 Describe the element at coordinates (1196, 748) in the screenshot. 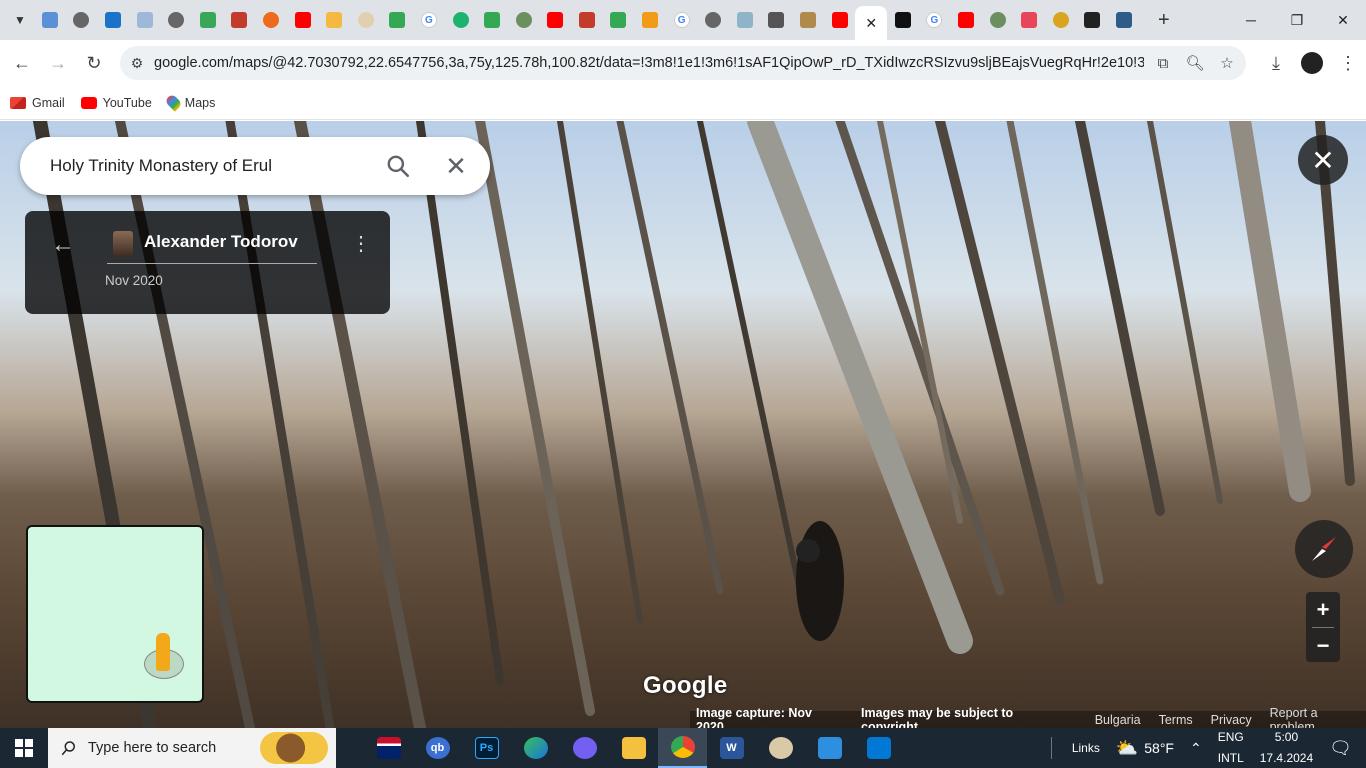

I see `show-hidden-icons-icon: ⌃` at that location.